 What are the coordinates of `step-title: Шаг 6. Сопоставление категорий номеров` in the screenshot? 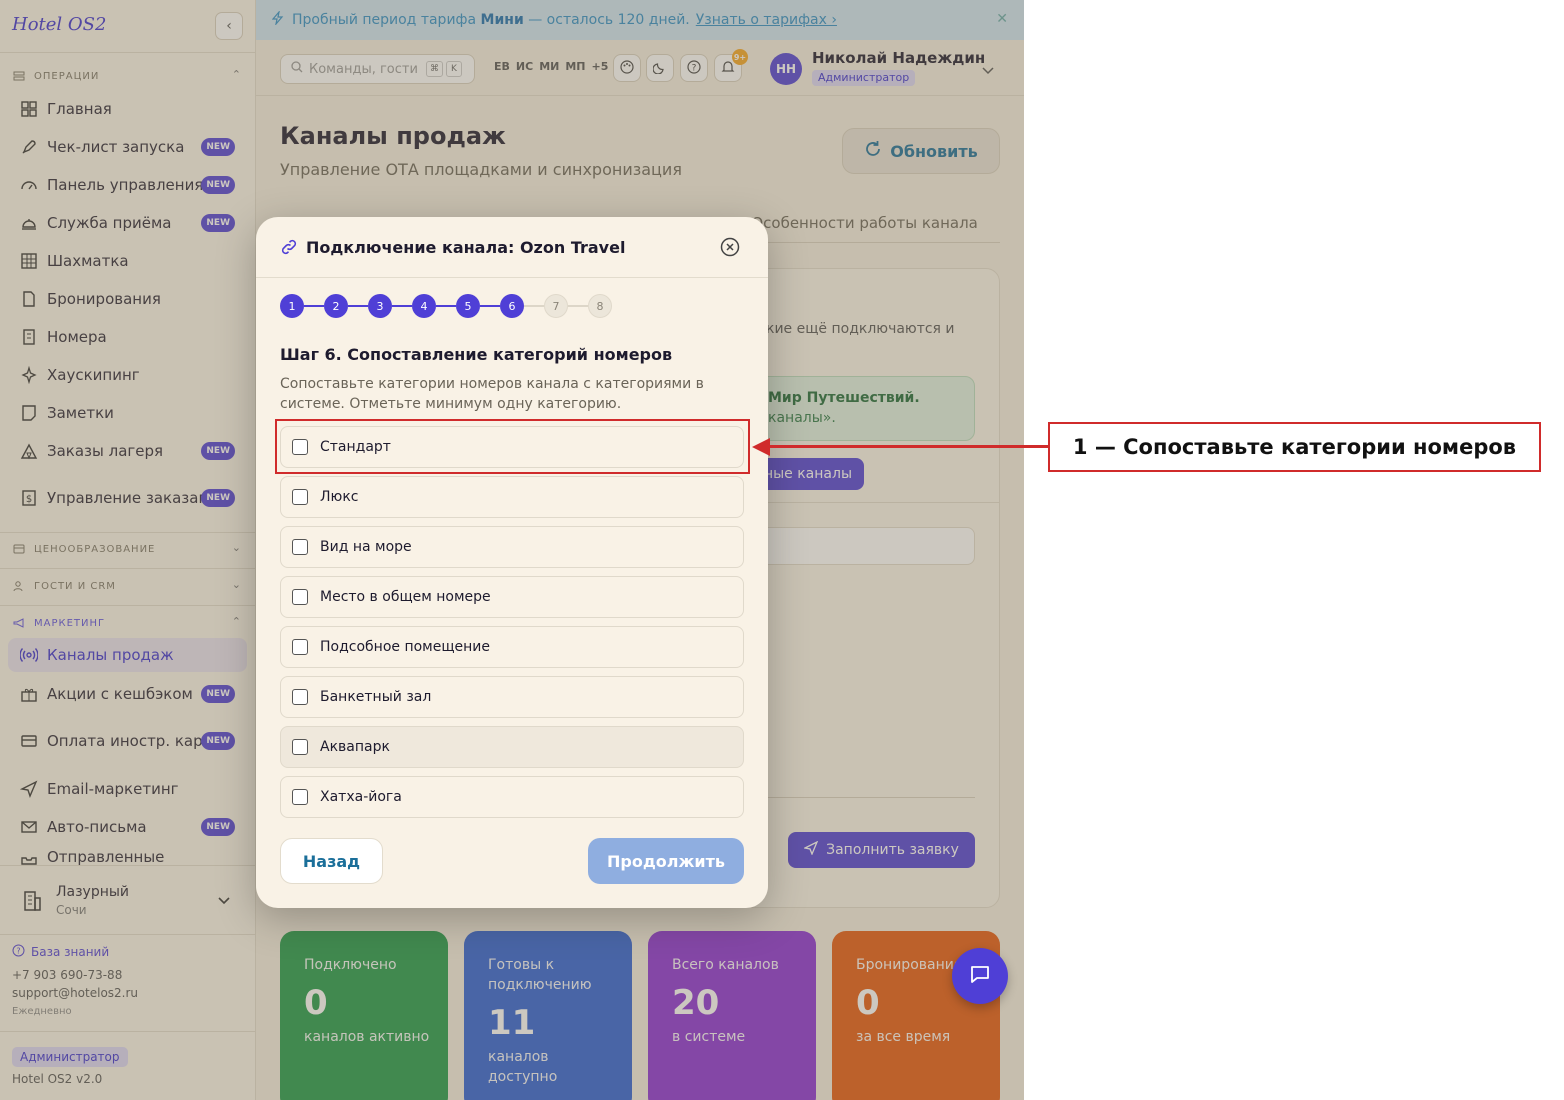 It's located at (476, 354).